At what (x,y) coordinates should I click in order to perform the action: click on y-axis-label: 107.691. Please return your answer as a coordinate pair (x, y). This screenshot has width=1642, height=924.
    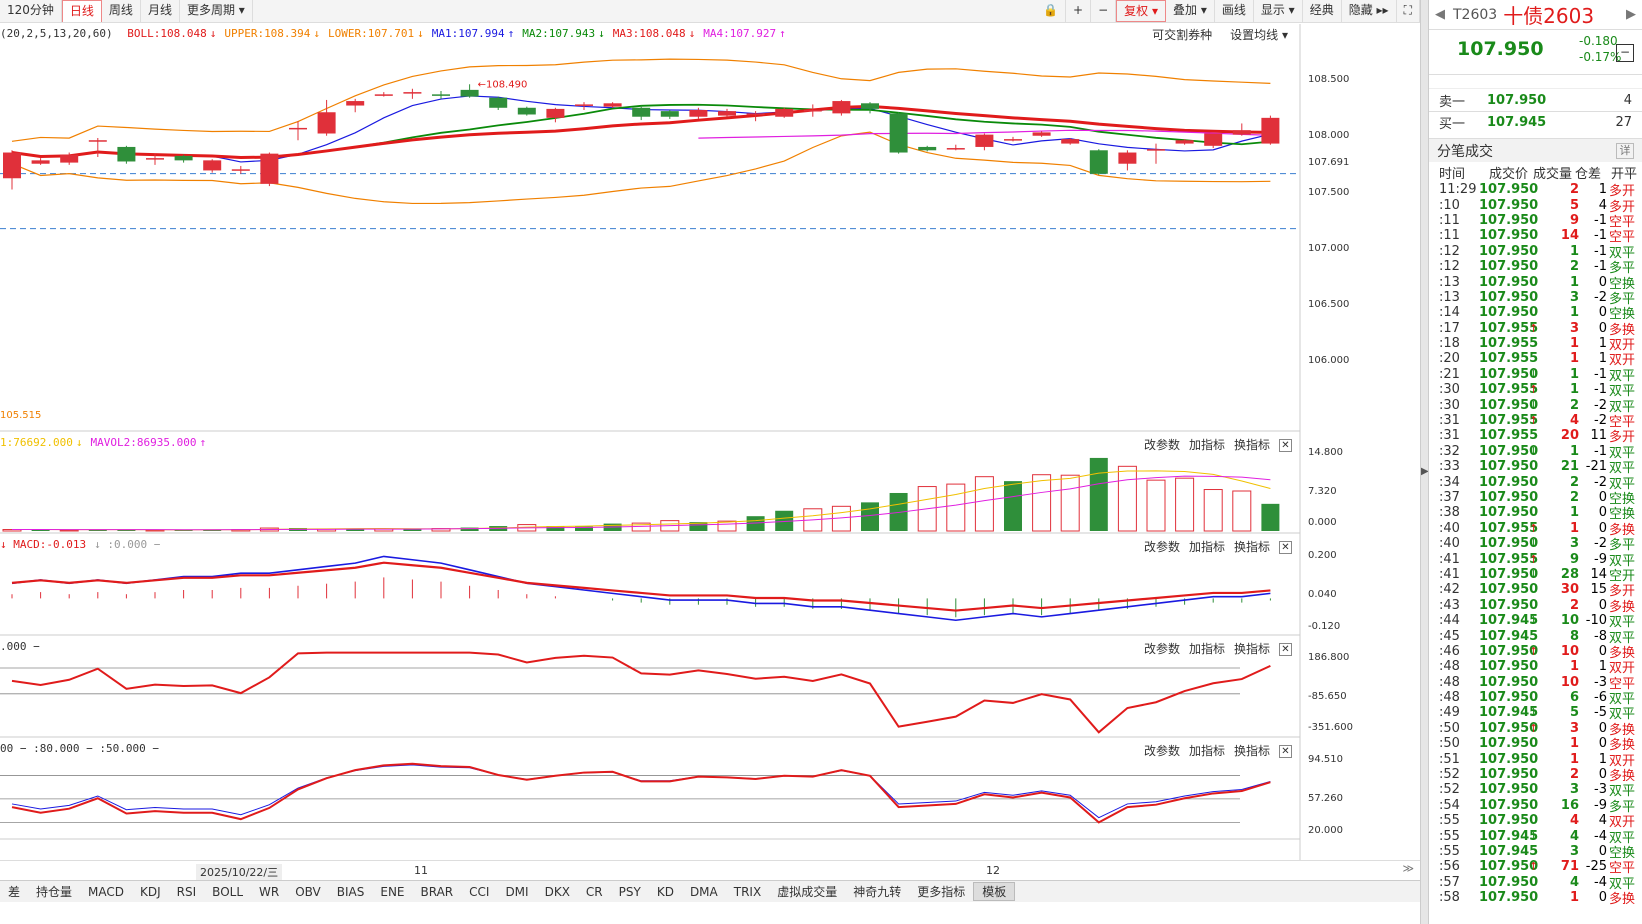
    Looking at the image, I should click on (1329, 162).